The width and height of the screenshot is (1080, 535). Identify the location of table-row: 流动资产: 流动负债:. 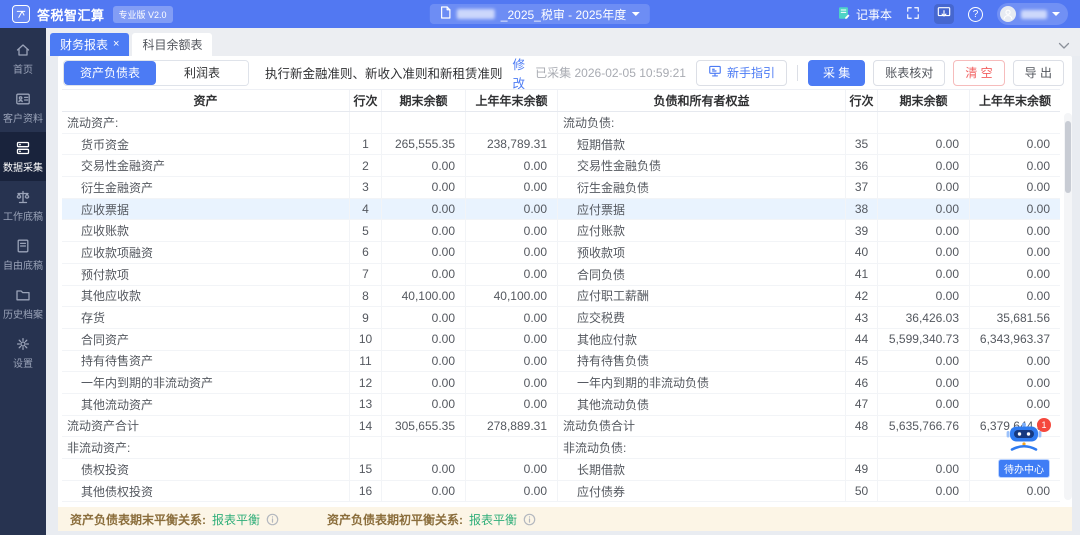
(561, 123).